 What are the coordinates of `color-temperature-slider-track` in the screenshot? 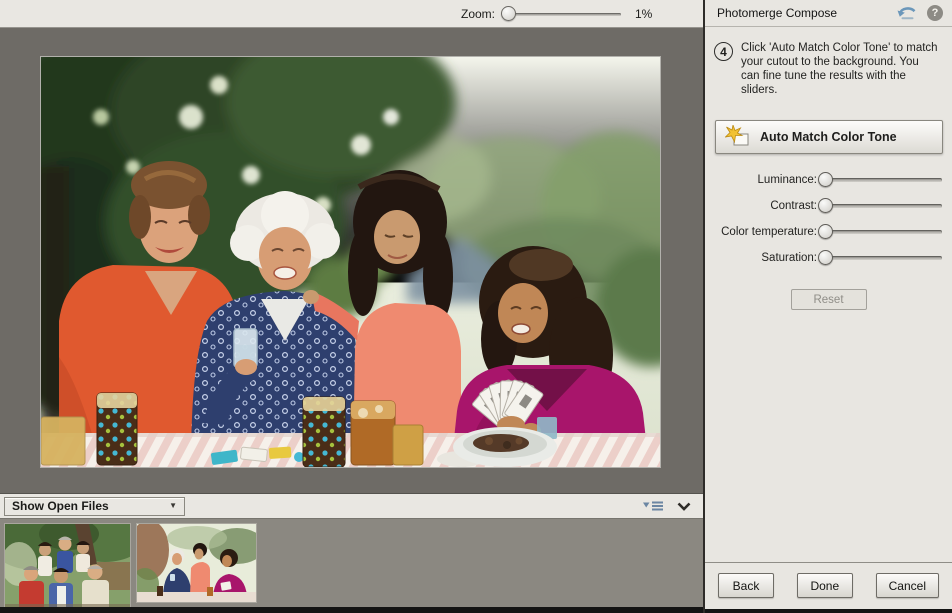 It's located at (883, 231).